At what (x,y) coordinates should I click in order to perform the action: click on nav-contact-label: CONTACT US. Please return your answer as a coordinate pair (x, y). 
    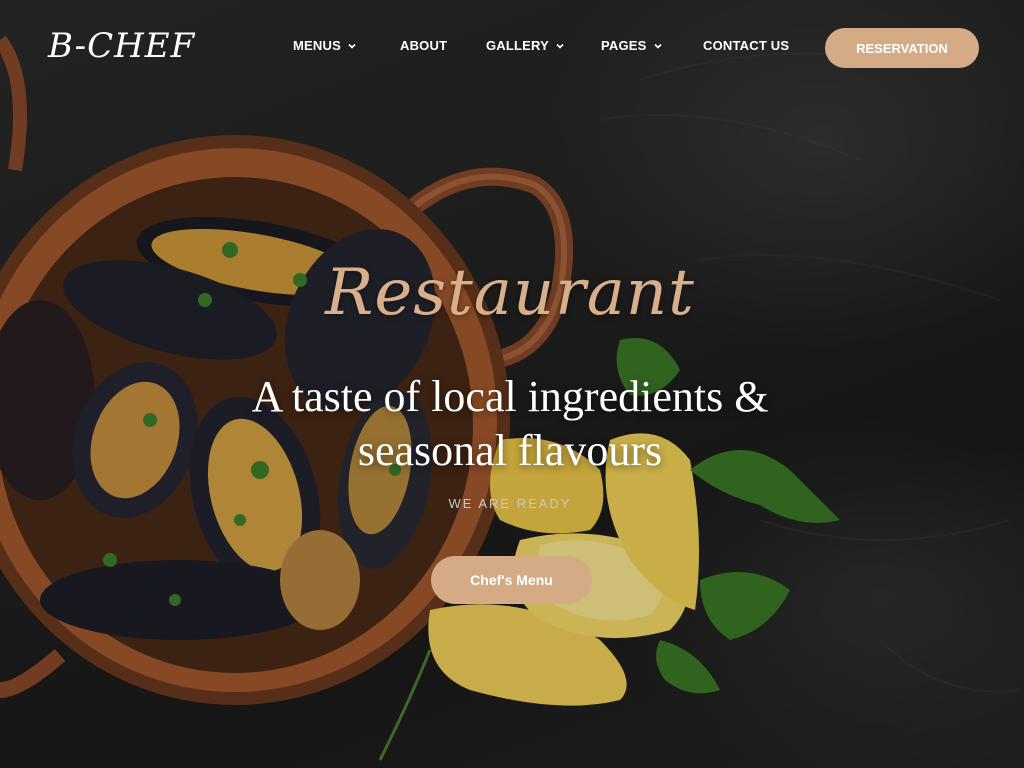
    Looking at the image, I should click on (746, 45).